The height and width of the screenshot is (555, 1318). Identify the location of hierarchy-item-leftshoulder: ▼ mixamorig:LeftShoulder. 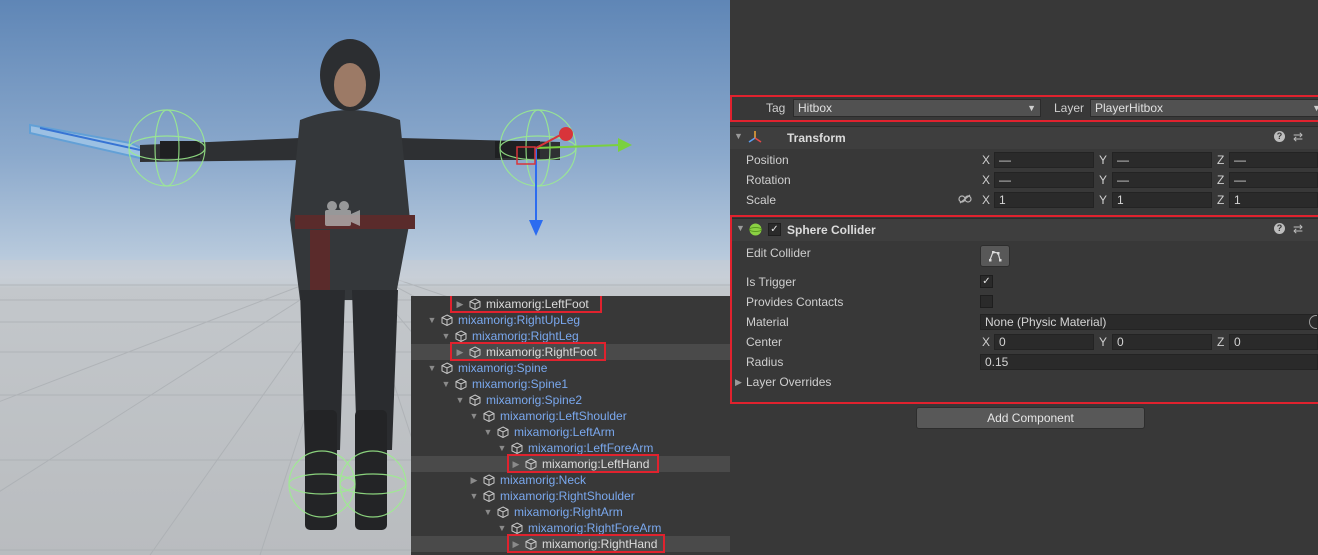
(570, 416).